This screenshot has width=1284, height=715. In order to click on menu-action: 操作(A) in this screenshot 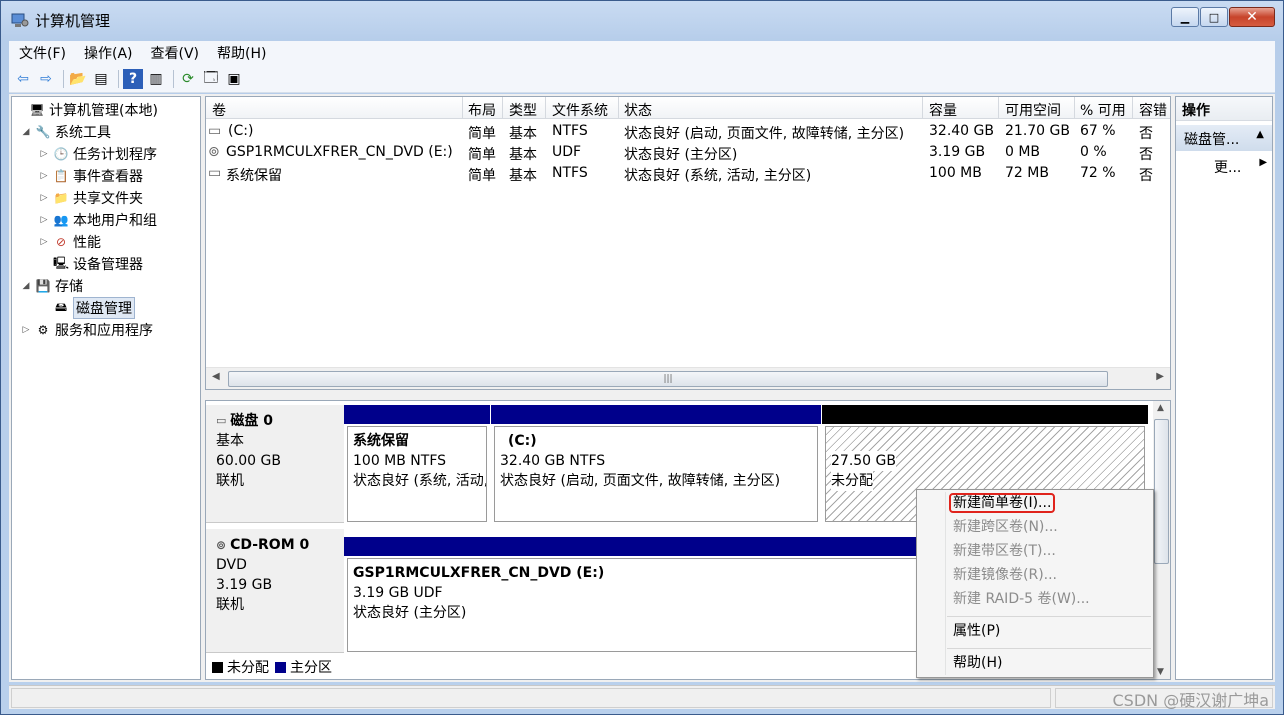, I will do `click(107, 53)`.